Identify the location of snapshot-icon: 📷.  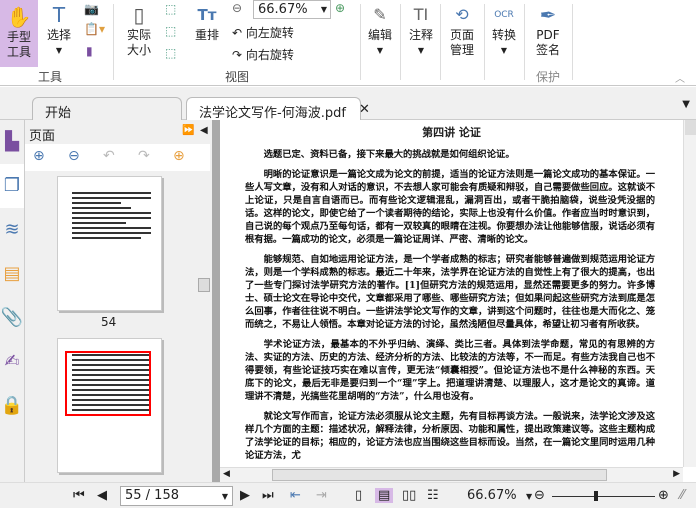
(91, 9).